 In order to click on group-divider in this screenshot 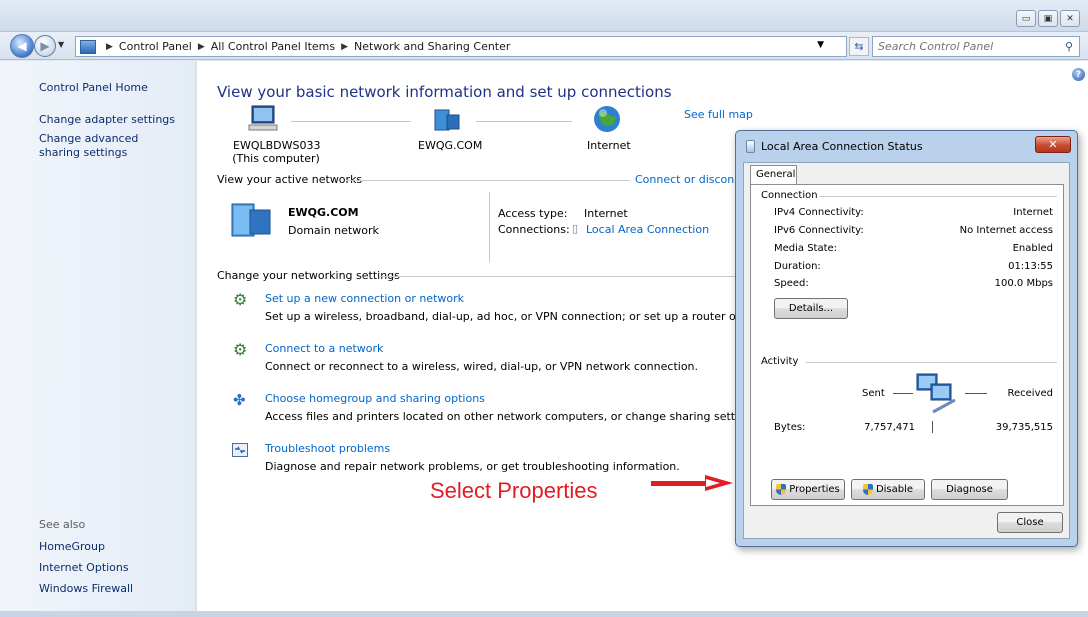, I will do `click(931, 362)`.